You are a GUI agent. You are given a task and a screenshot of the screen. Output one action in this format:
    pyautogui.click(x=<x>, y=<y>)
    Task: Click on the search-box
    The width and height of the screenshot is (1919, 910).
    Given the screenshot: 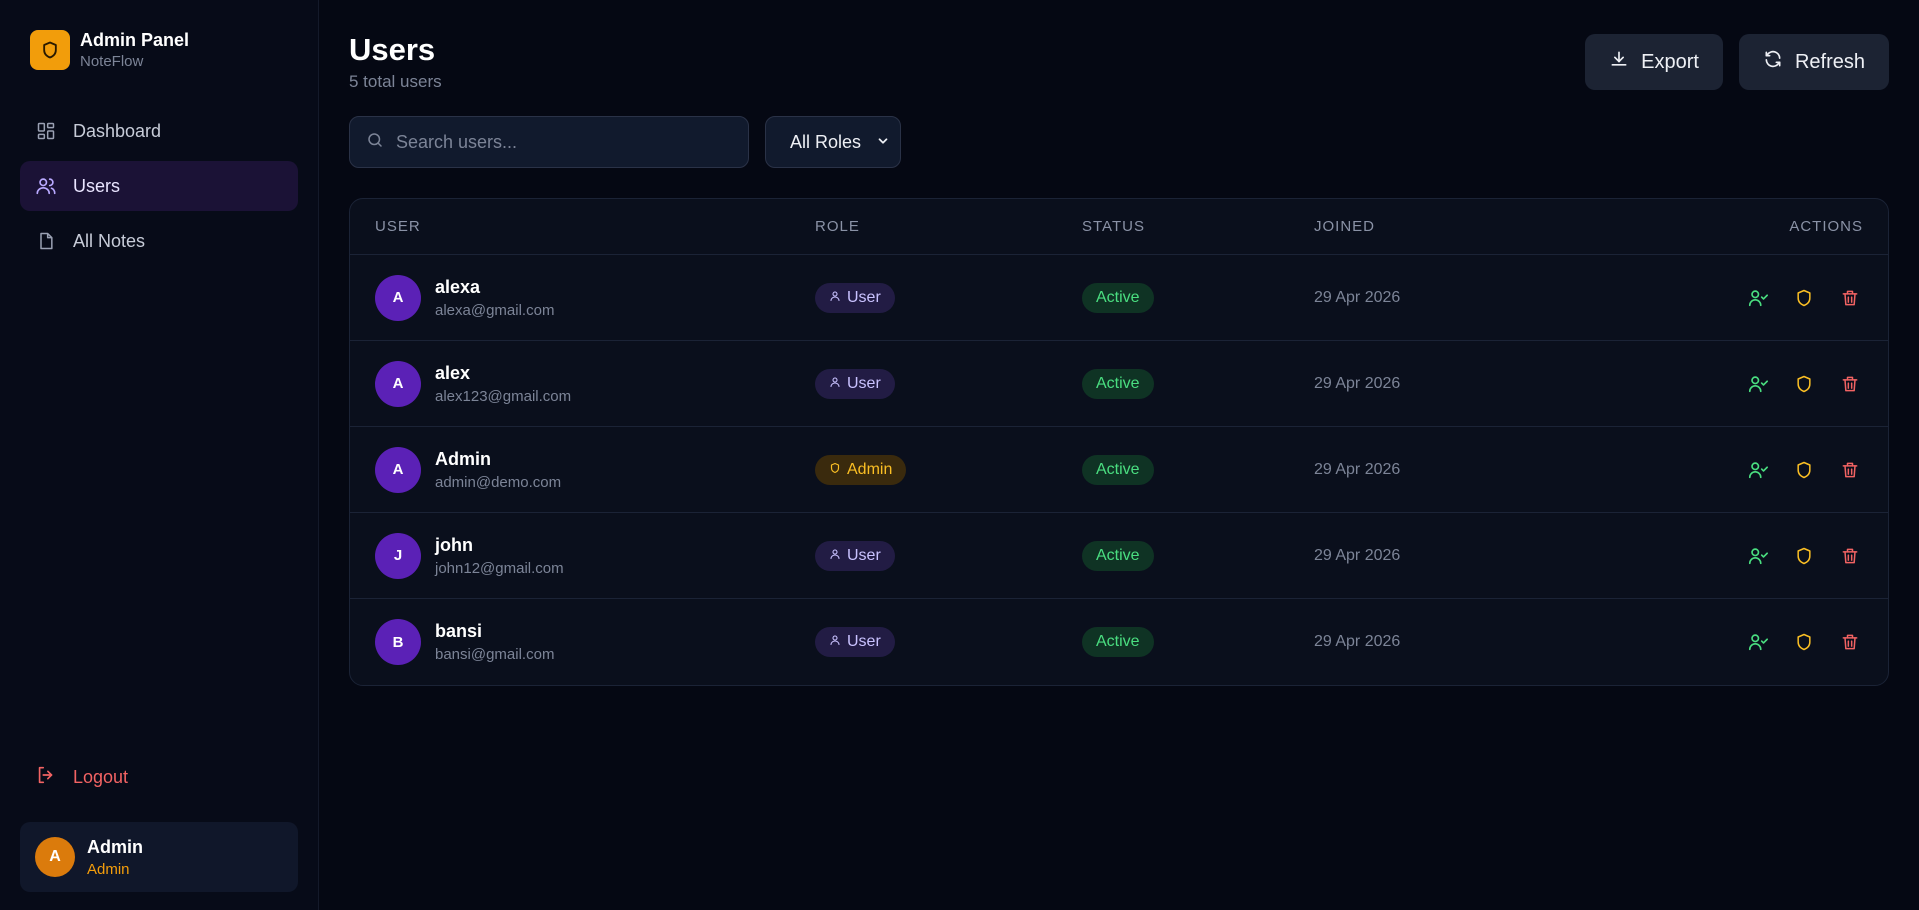 What is the action you would take?
    pyautogui.click(x=549, y=142)
    